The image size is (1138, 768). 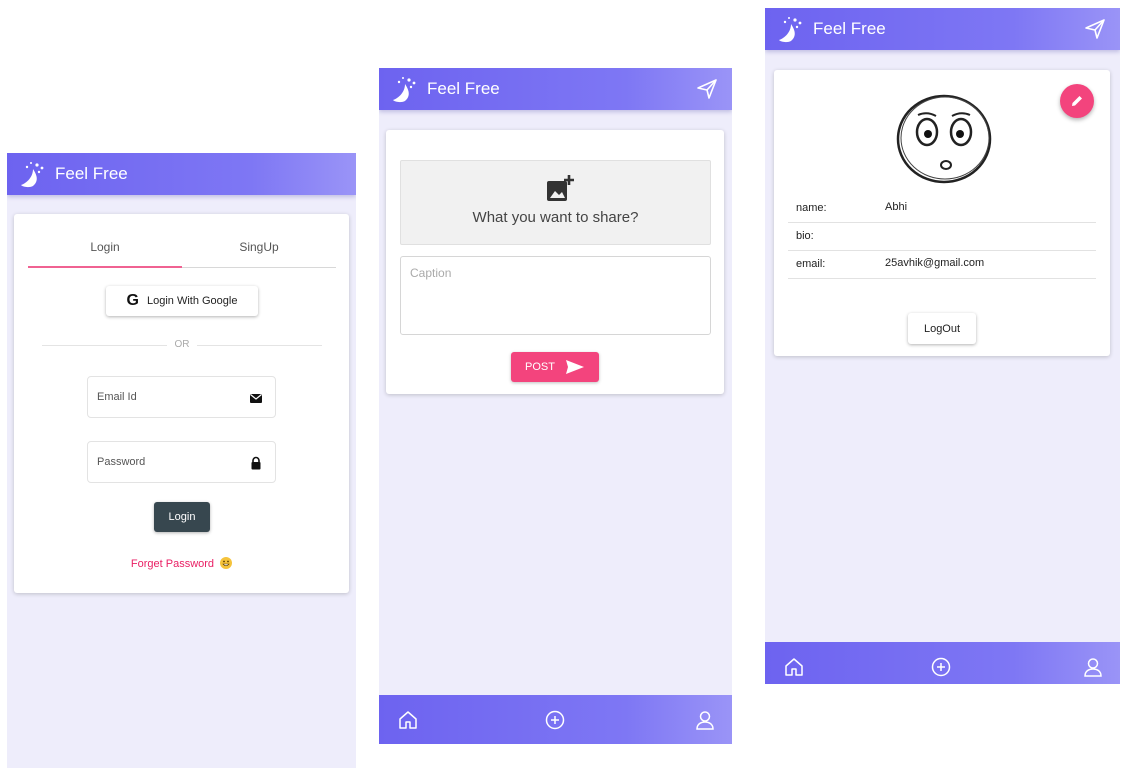 I want to click on login-button: Login, so click(x=182, y=517).